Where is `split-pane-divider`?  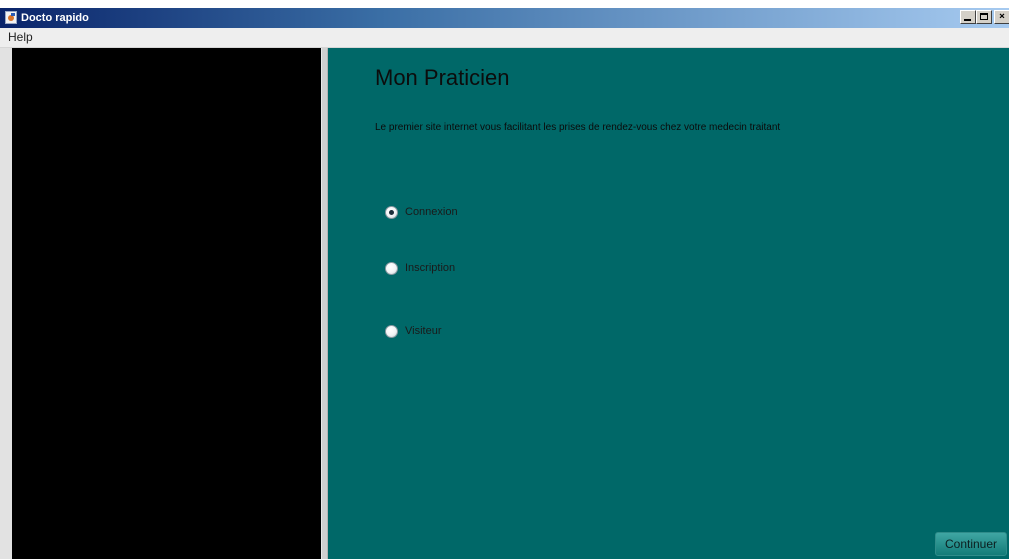
split-pane-divider is located at coordinates (324, 303).